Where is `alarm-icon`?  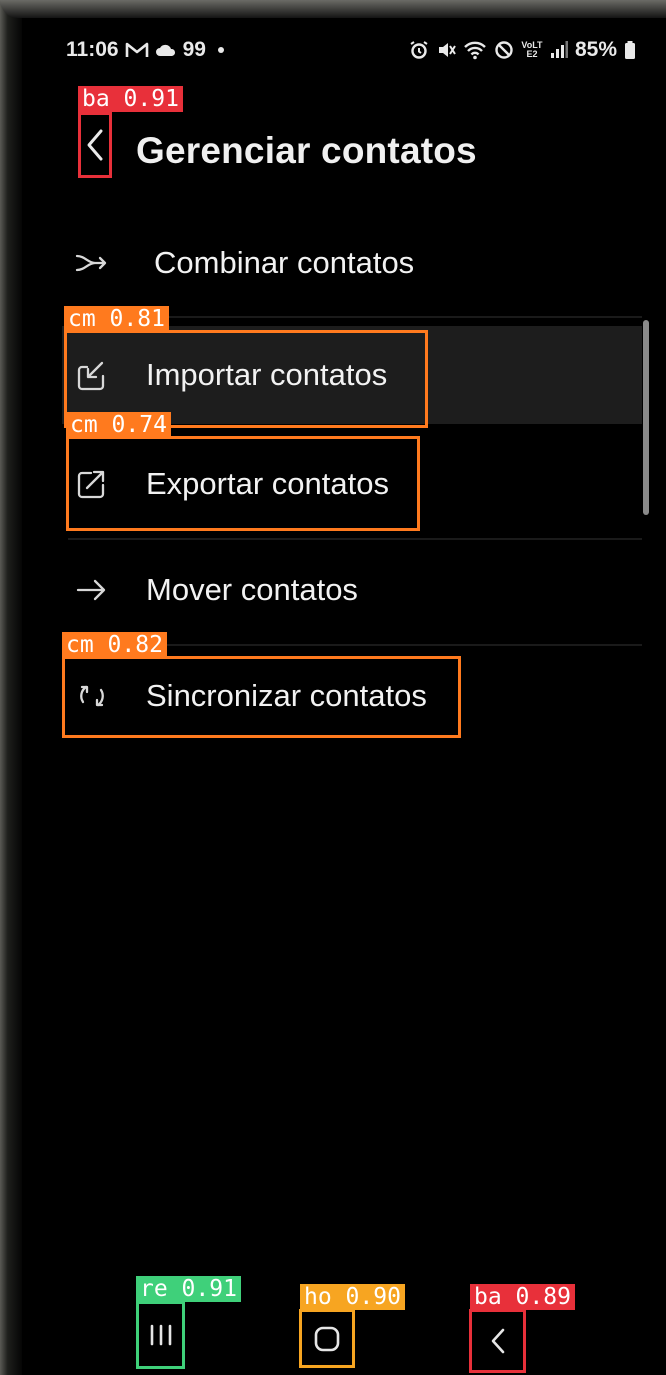
alarm-icon is located at coordinates (419, 50).